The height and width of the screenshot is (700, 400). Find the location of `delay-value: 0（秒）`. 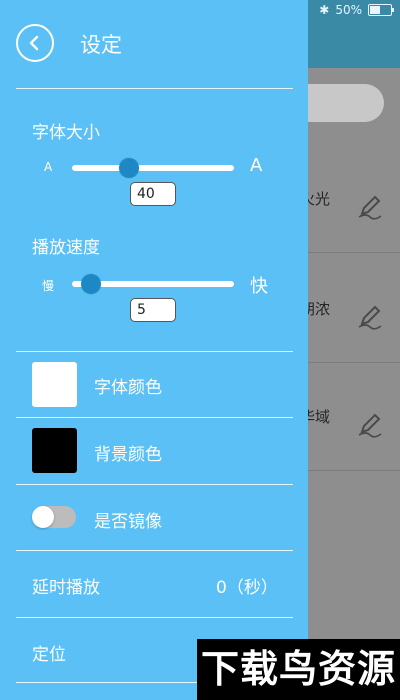

delay-value: 0（秒） is located at coordinates (247, 585).